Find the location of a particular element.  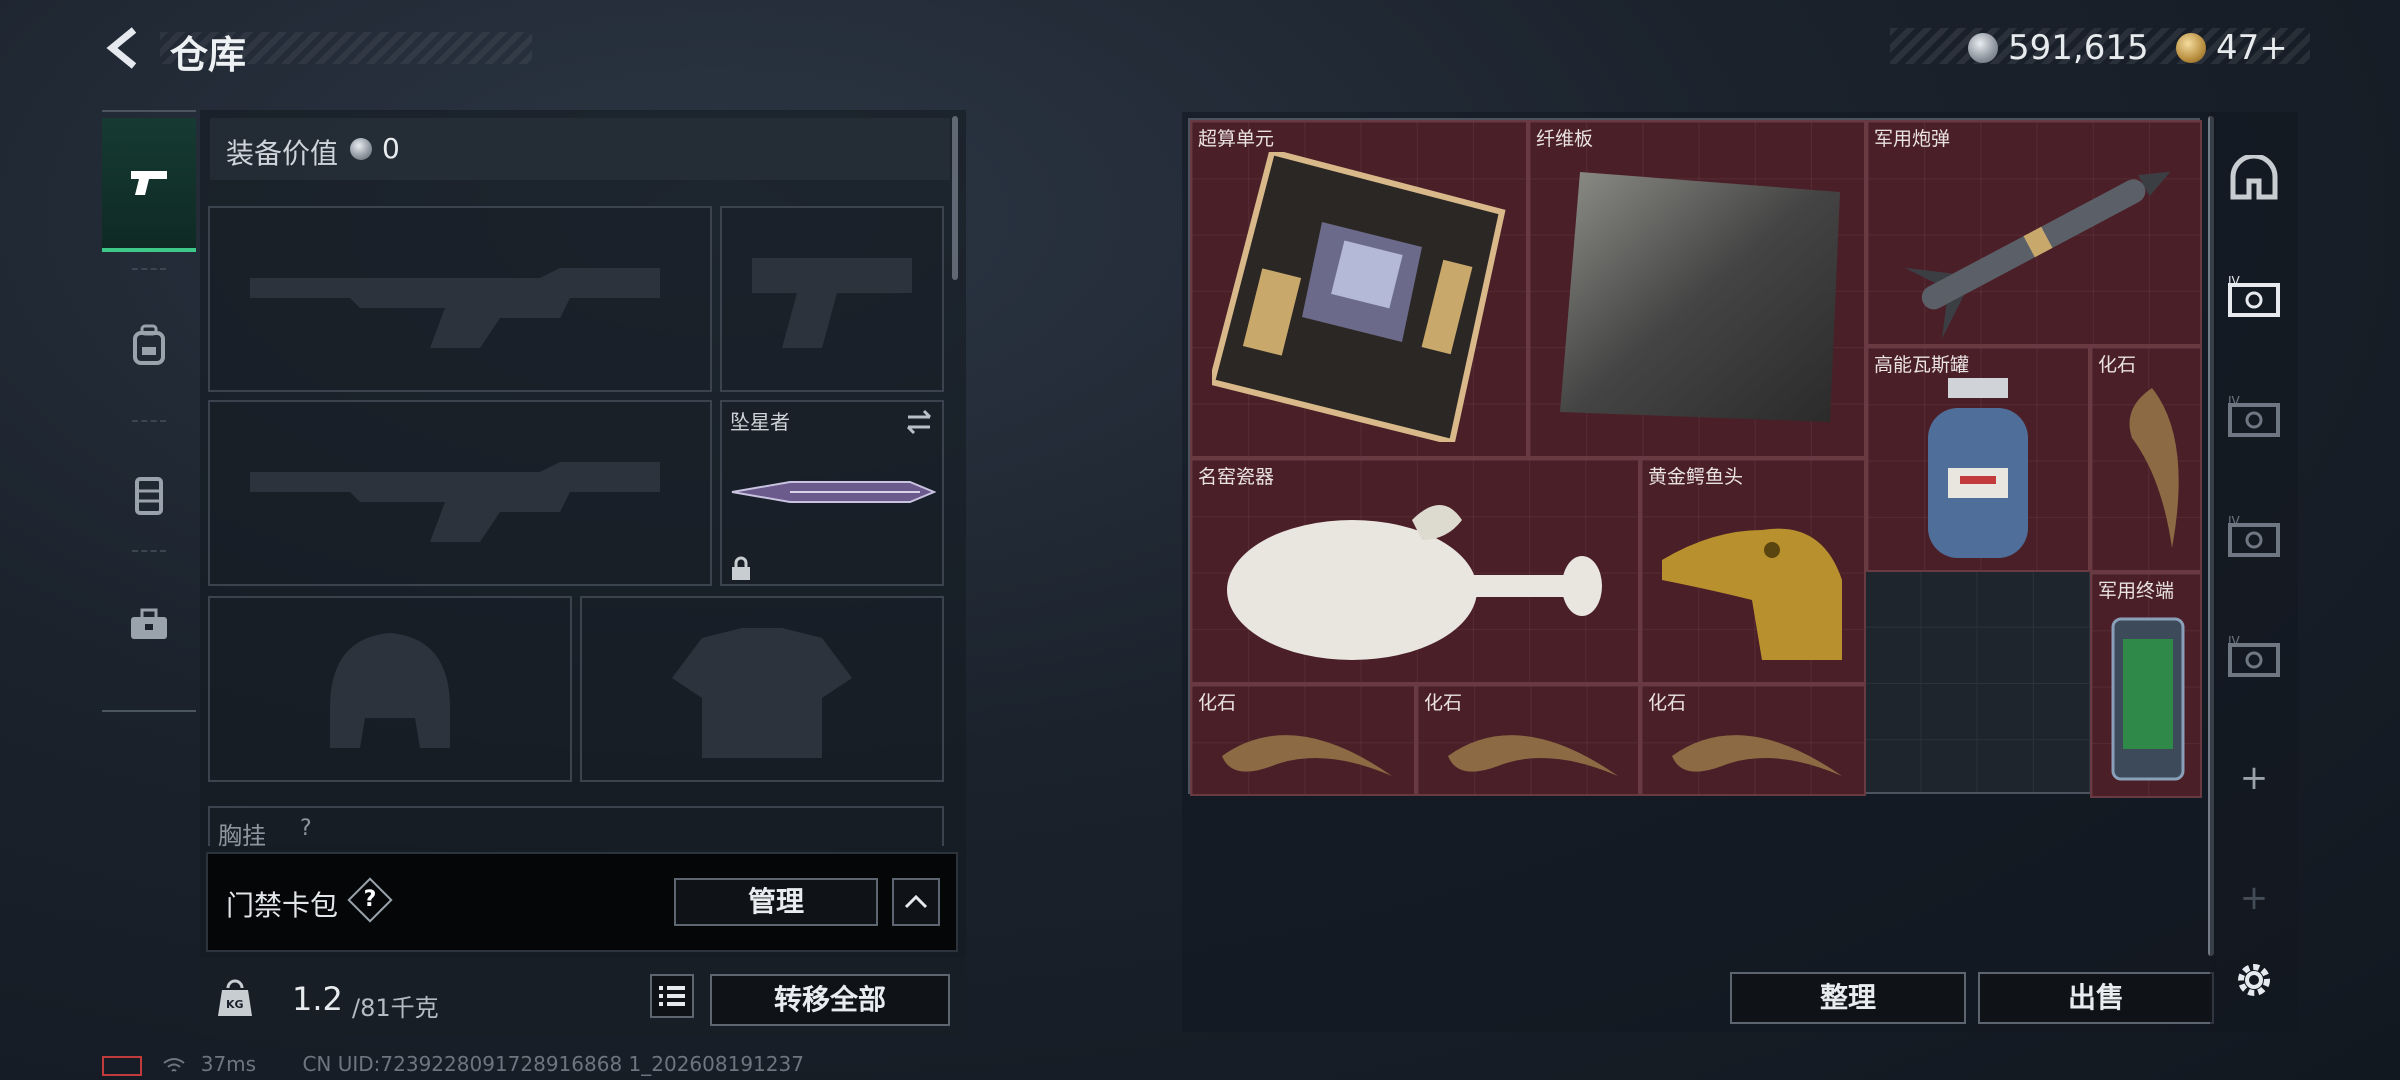

back-button is located at coordinates (124, 48).